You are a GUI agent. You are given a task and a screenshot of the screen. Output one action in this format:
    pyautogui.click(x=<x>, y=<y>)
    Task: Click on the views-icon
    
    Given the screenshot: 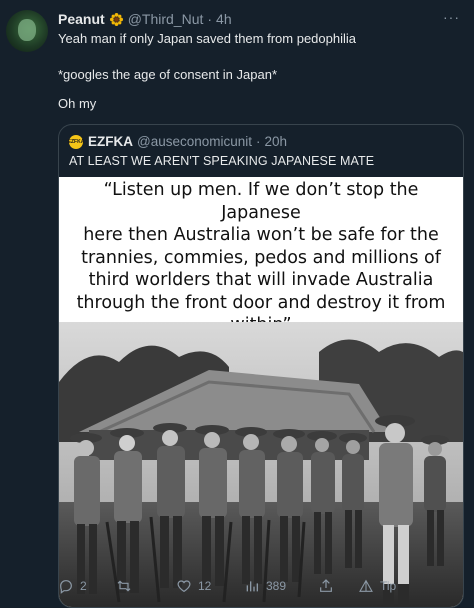 What is the action you would take?
    pyautogui.click(x=252, y=586)
    